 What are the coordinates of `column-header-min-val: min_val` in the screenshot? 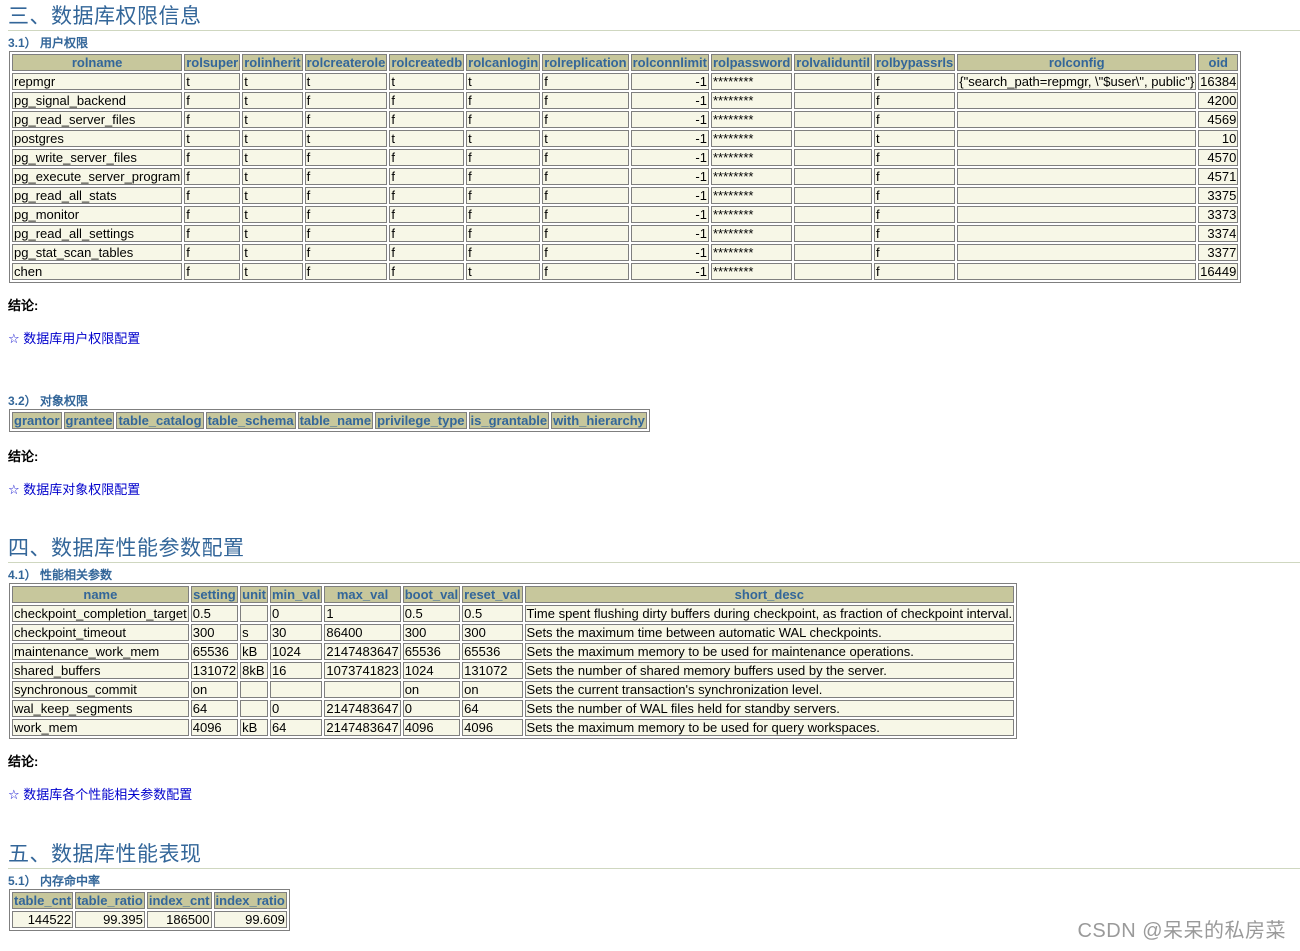 It's located at (296, 594).